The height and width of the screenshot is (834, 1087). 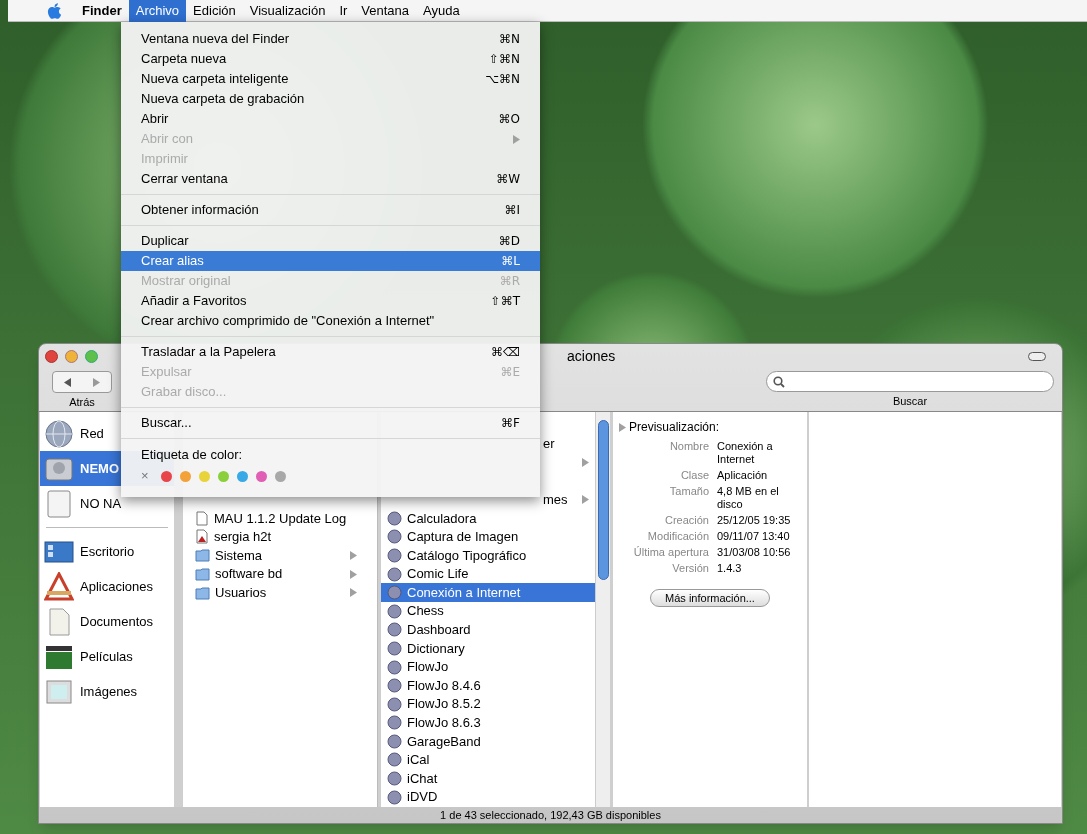 What do you see at coordinates (107, 551) in the screenshot?
I see `sidebar-item: Escritorio` at bounding box center [107, 551].